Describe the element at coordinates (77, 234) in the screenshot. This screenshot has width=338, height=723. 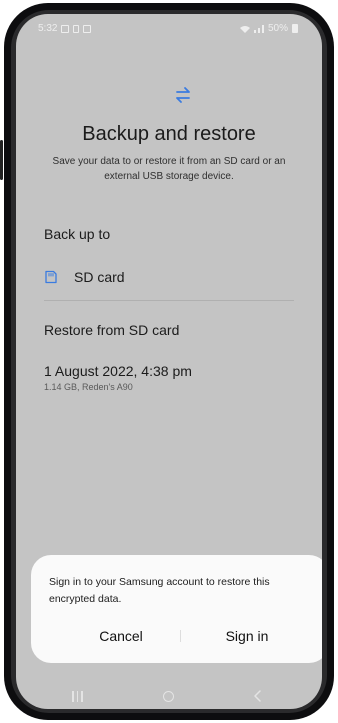
I see `backup-section-heading: Back up to` at that location.